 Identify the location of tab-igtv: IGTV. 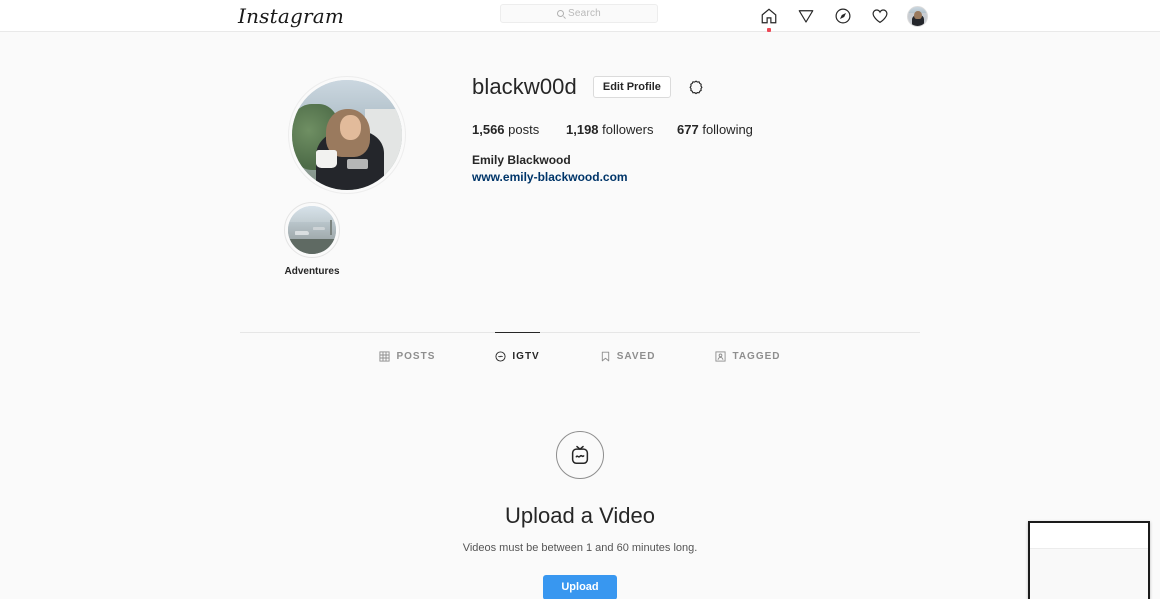
(517, 353).